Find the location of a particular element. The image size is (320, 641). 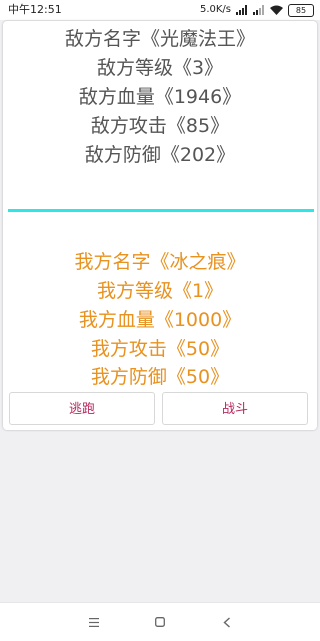

home-icon is located at coordinates (160, 622).